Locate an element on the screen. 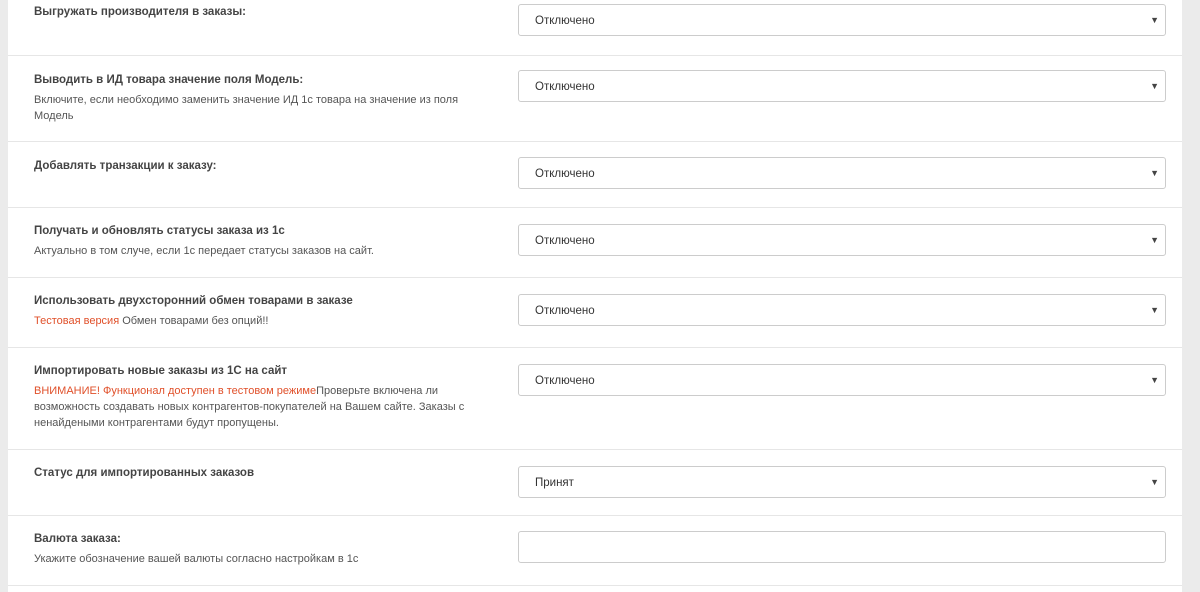 The image size is (1200, 592). transactions-select: Отключено ▼ is located at coordinates (842, 173).